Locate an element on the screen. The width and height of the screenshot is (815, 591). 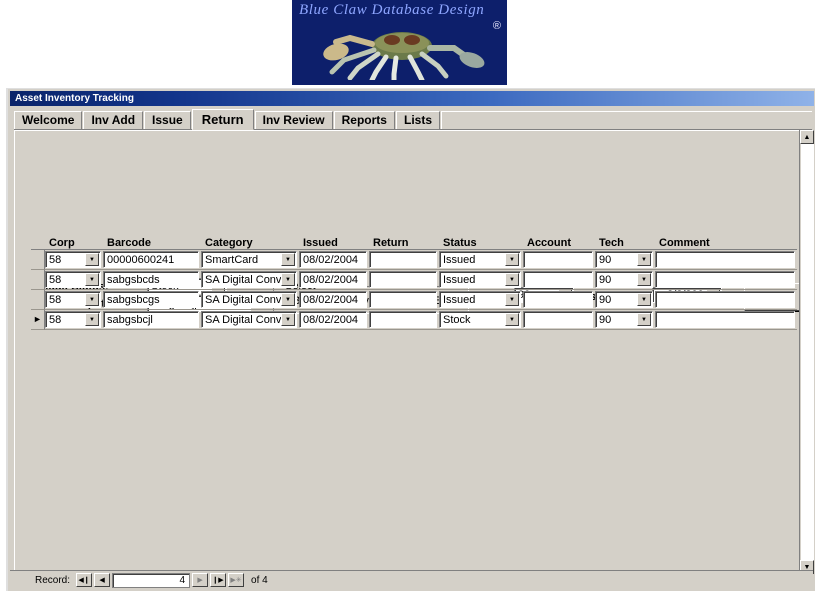
new-record-button: ▶✳ is located at coordinates (236, 580).